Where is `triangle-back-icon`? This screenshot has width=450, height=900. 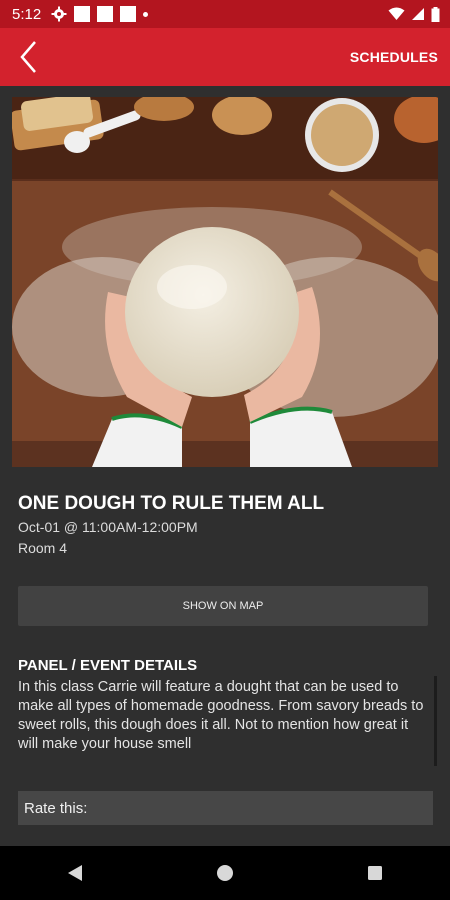 triangle-back-icon is located at coordinates (75, 873).